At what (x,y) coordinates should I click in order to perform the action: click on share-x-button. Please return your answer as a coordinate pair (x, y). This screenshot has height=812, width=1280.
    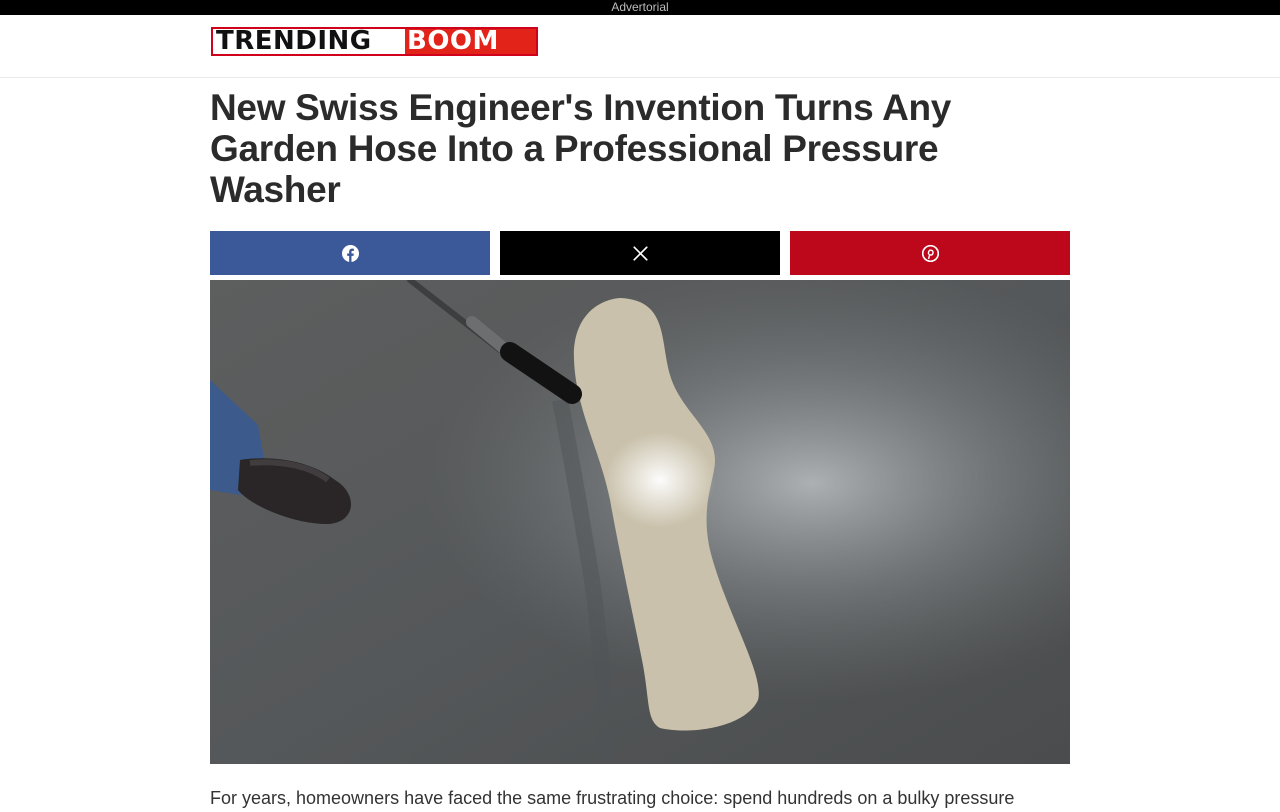
    Looking at the image, I should click on (640, 253).